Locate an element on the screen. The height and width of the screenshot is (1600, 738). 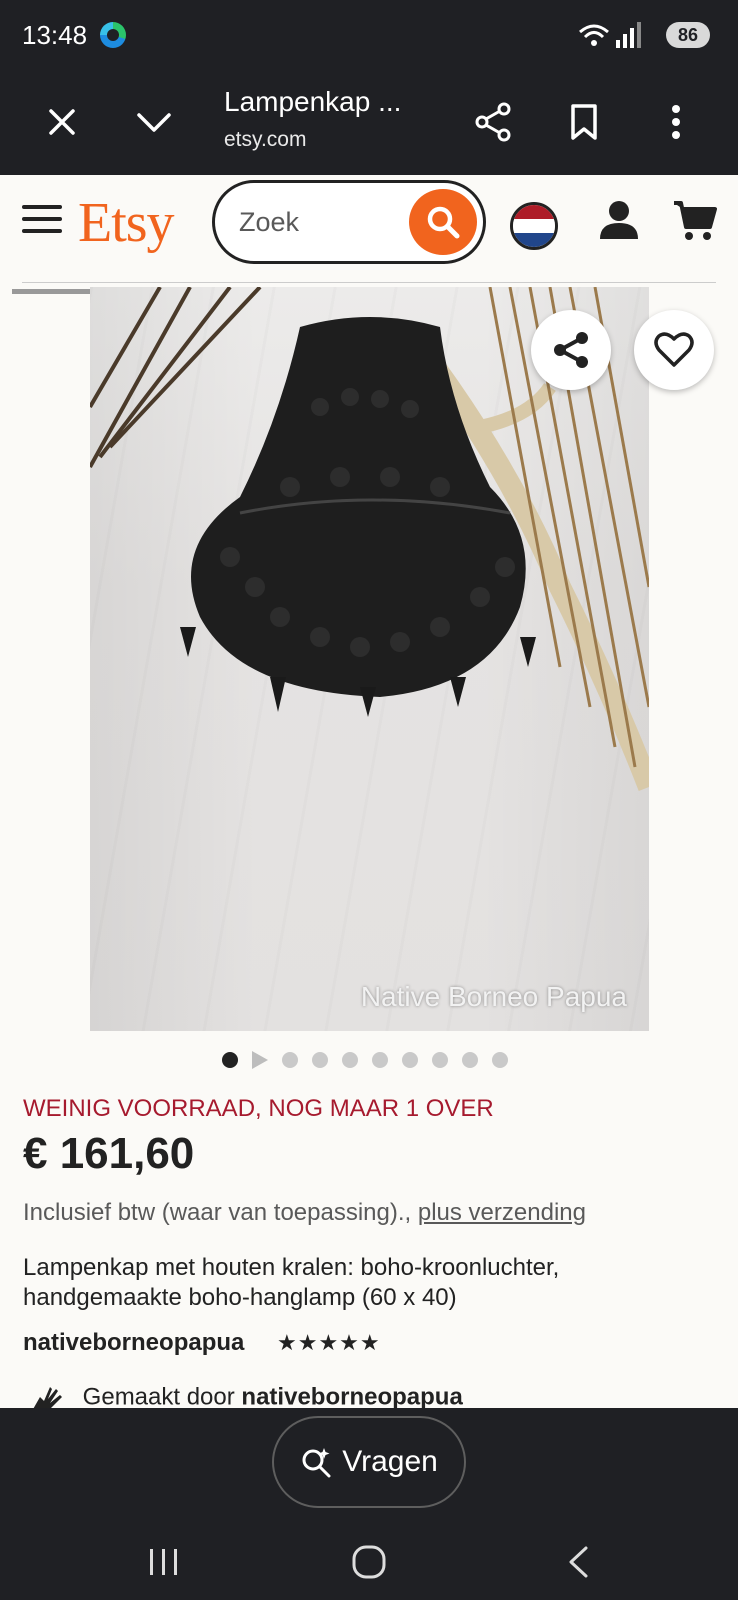
ask-button: Vragen is located at coordinates (369, 1462).